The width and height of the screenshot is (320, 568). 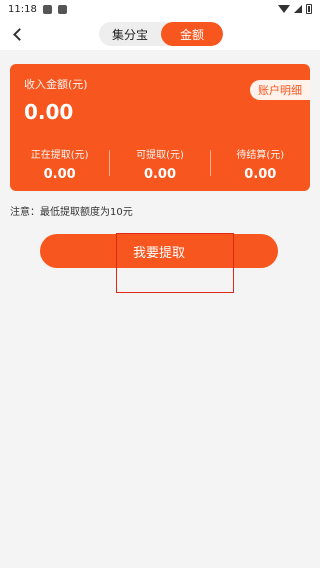 I want to click on chevron-left-icon, so click(x=19, y=34).